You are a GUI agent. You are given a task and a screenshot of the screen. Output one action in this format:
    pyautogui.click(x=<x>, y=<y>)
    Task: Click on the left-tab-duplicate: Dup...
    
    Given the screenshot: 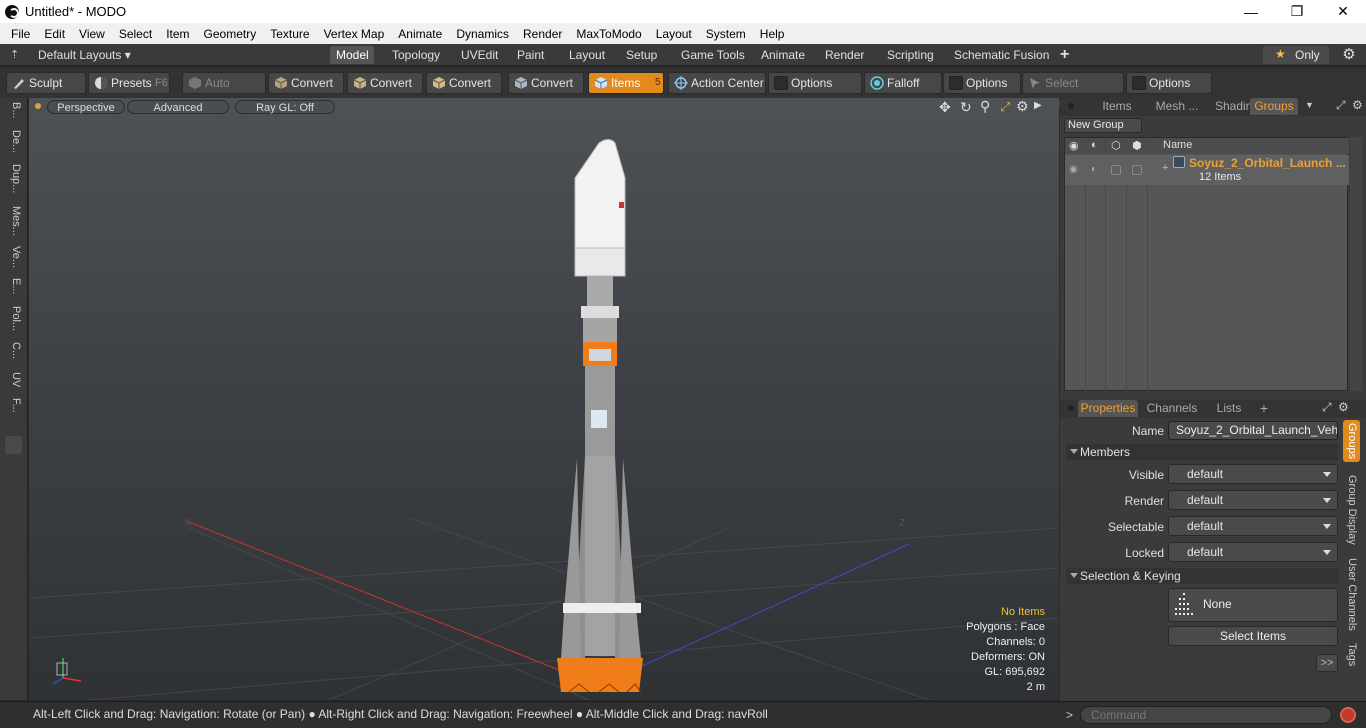 What is the action you would take?
    pyautogui.click(x=13, y=178)
    